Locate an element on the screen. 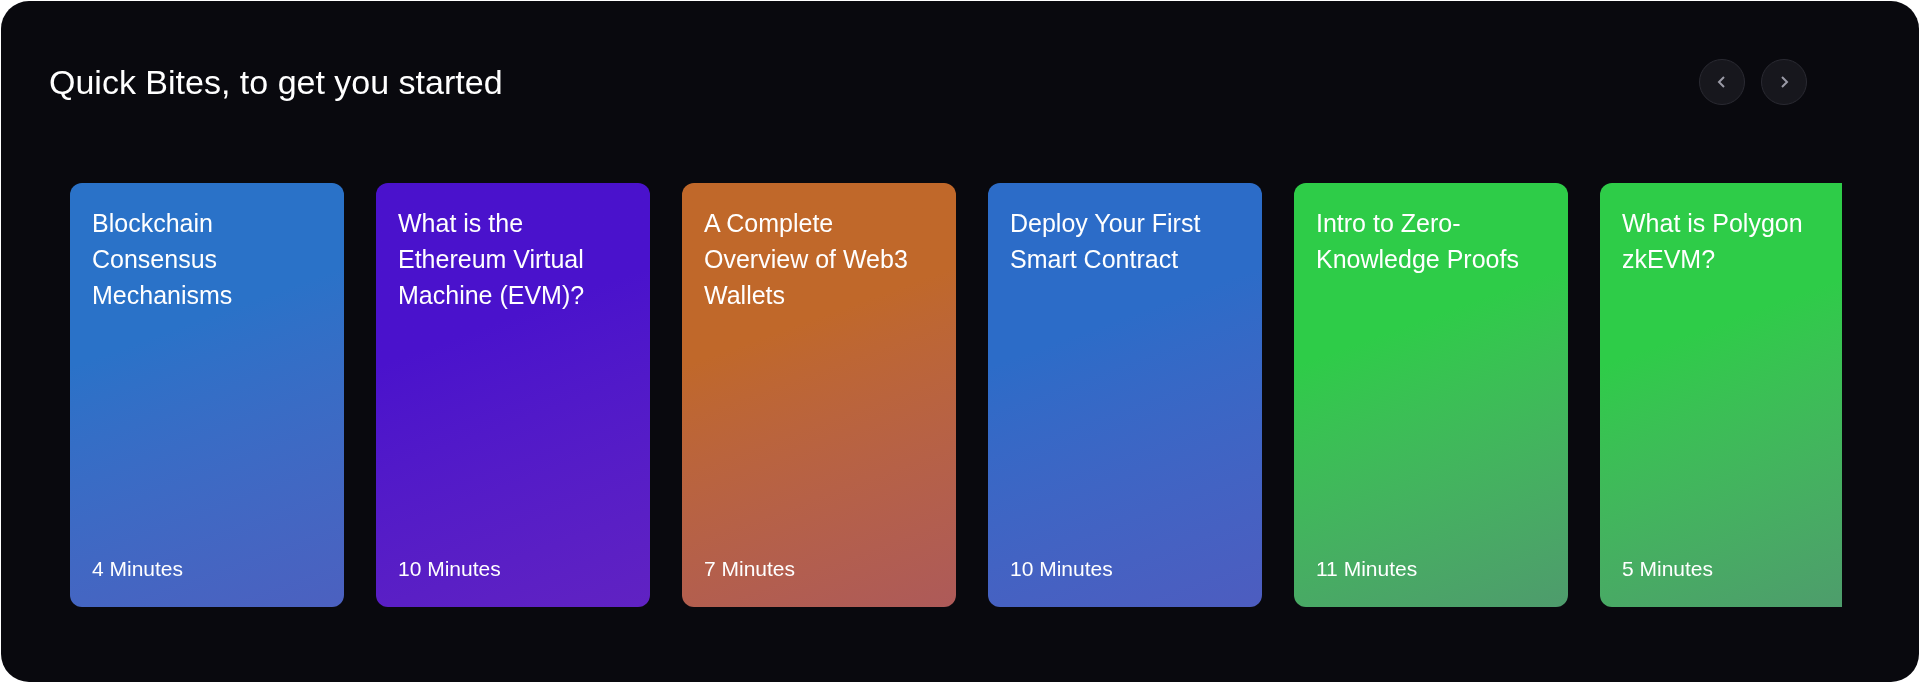  chevron-left-icon is located at coordinates (1722, 82).